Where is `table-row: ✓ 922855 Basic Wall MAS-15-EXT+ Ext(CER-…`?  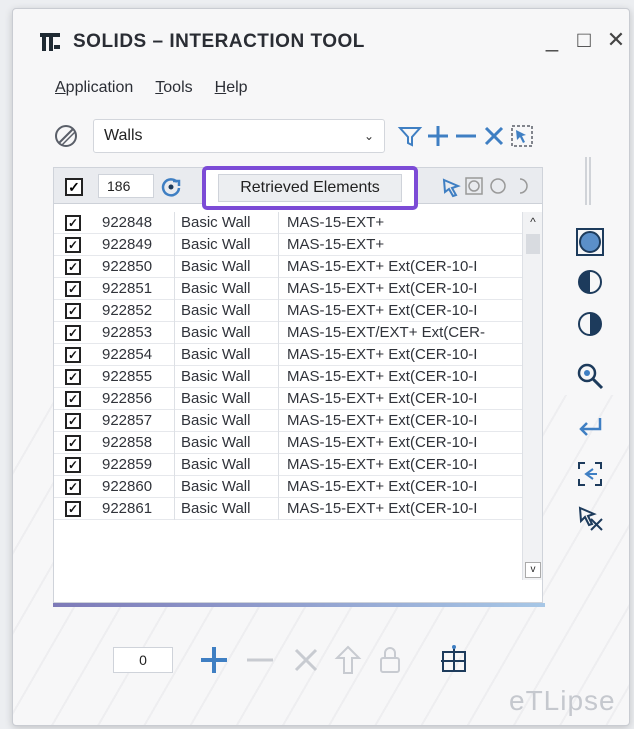
table-row: ✓ 922855 Basic Wall MAS-15-EXT+ Ext(CER-… is located at coordinates (289, 377).